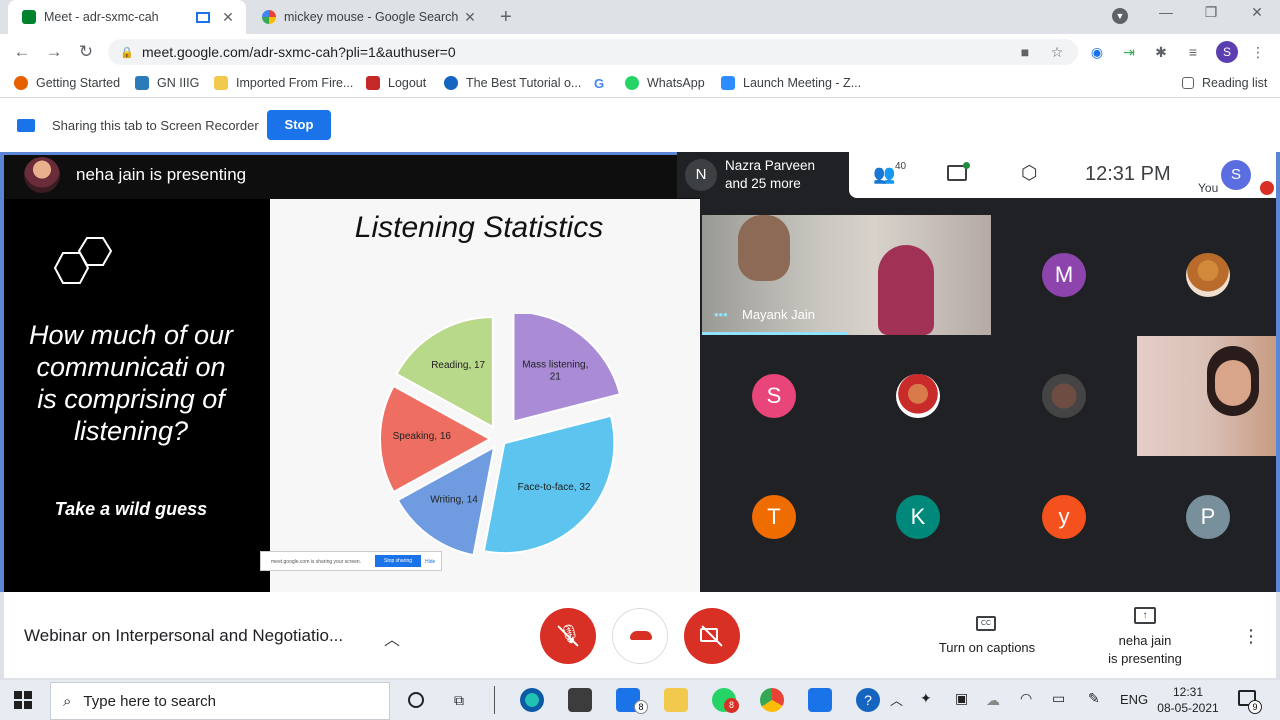 The image size is (1280, 720). Describe the element at coordinates (1188, 700) in the screenshot. I see `system-clock: 12:31 08-05-2021` at that location.